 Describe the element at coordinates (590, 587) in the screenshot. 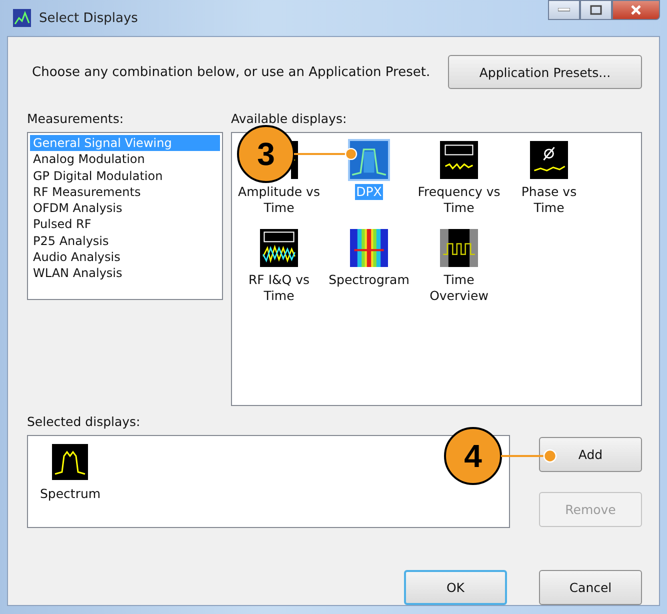

I see `cancel-button: Cancel` at that location.